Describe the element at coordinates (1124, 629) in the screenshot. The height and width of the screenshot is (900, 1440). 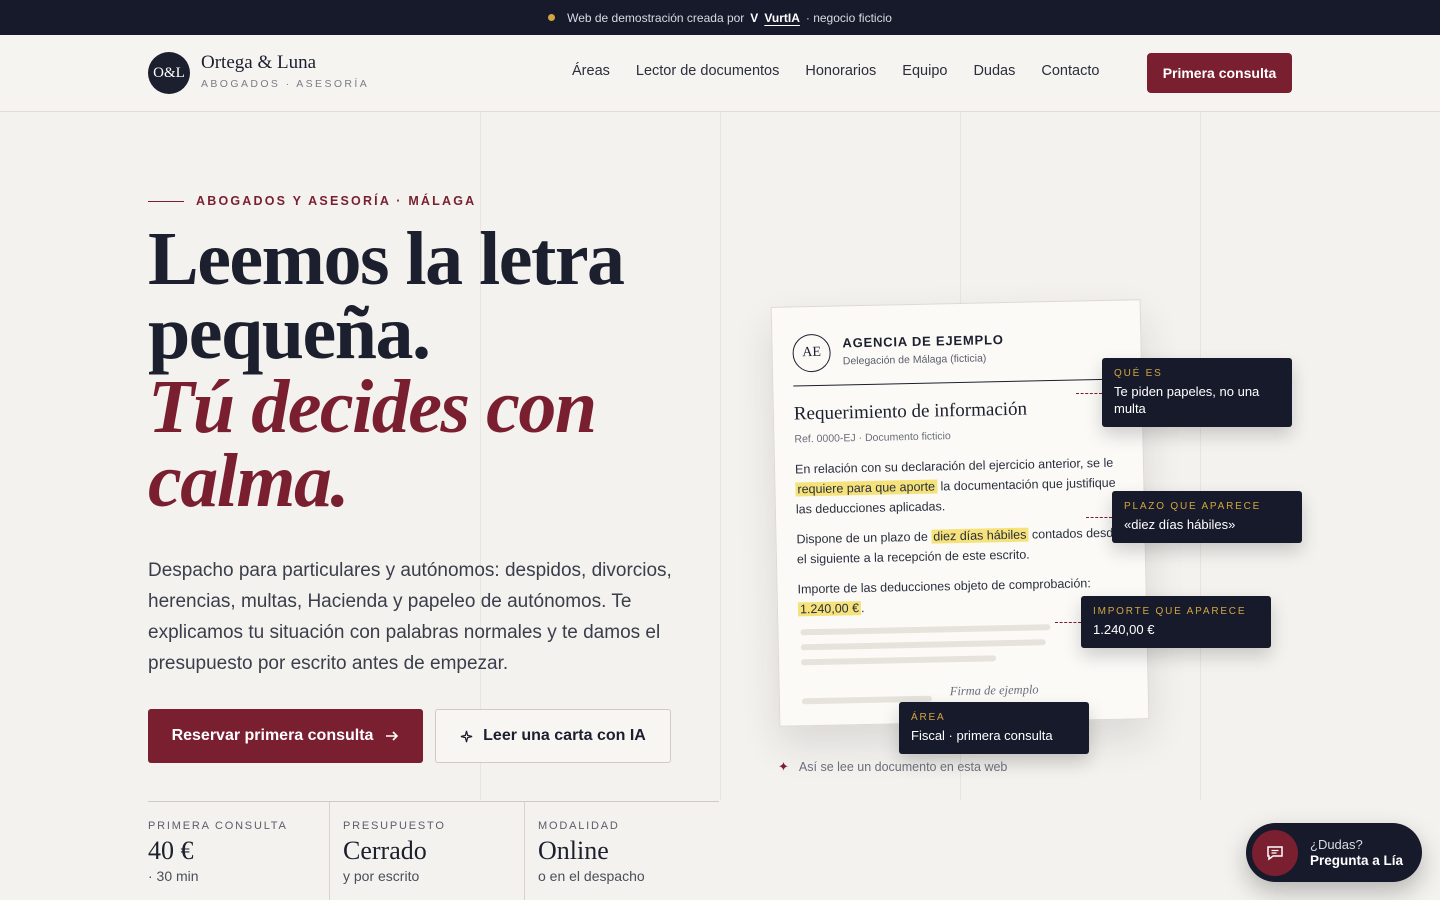
I see `tooltip-text: 1.240,00 €` at that location.